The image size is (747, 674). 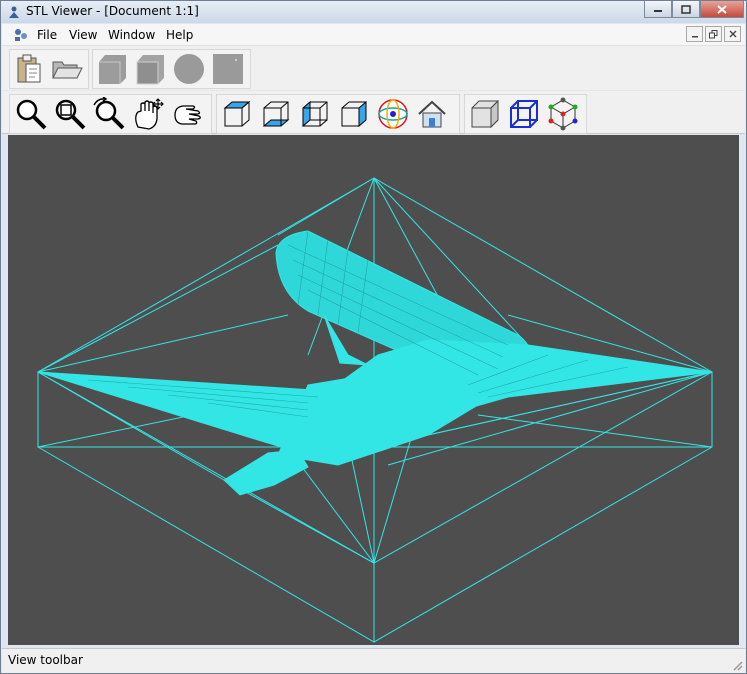 I want to click on view-bottom-icon, so click(x=276, y=114).